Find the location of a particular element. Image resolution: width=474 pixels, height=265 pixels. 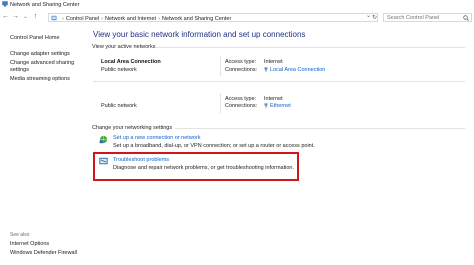

control-panel-icon is located at coordinates (54, 18).